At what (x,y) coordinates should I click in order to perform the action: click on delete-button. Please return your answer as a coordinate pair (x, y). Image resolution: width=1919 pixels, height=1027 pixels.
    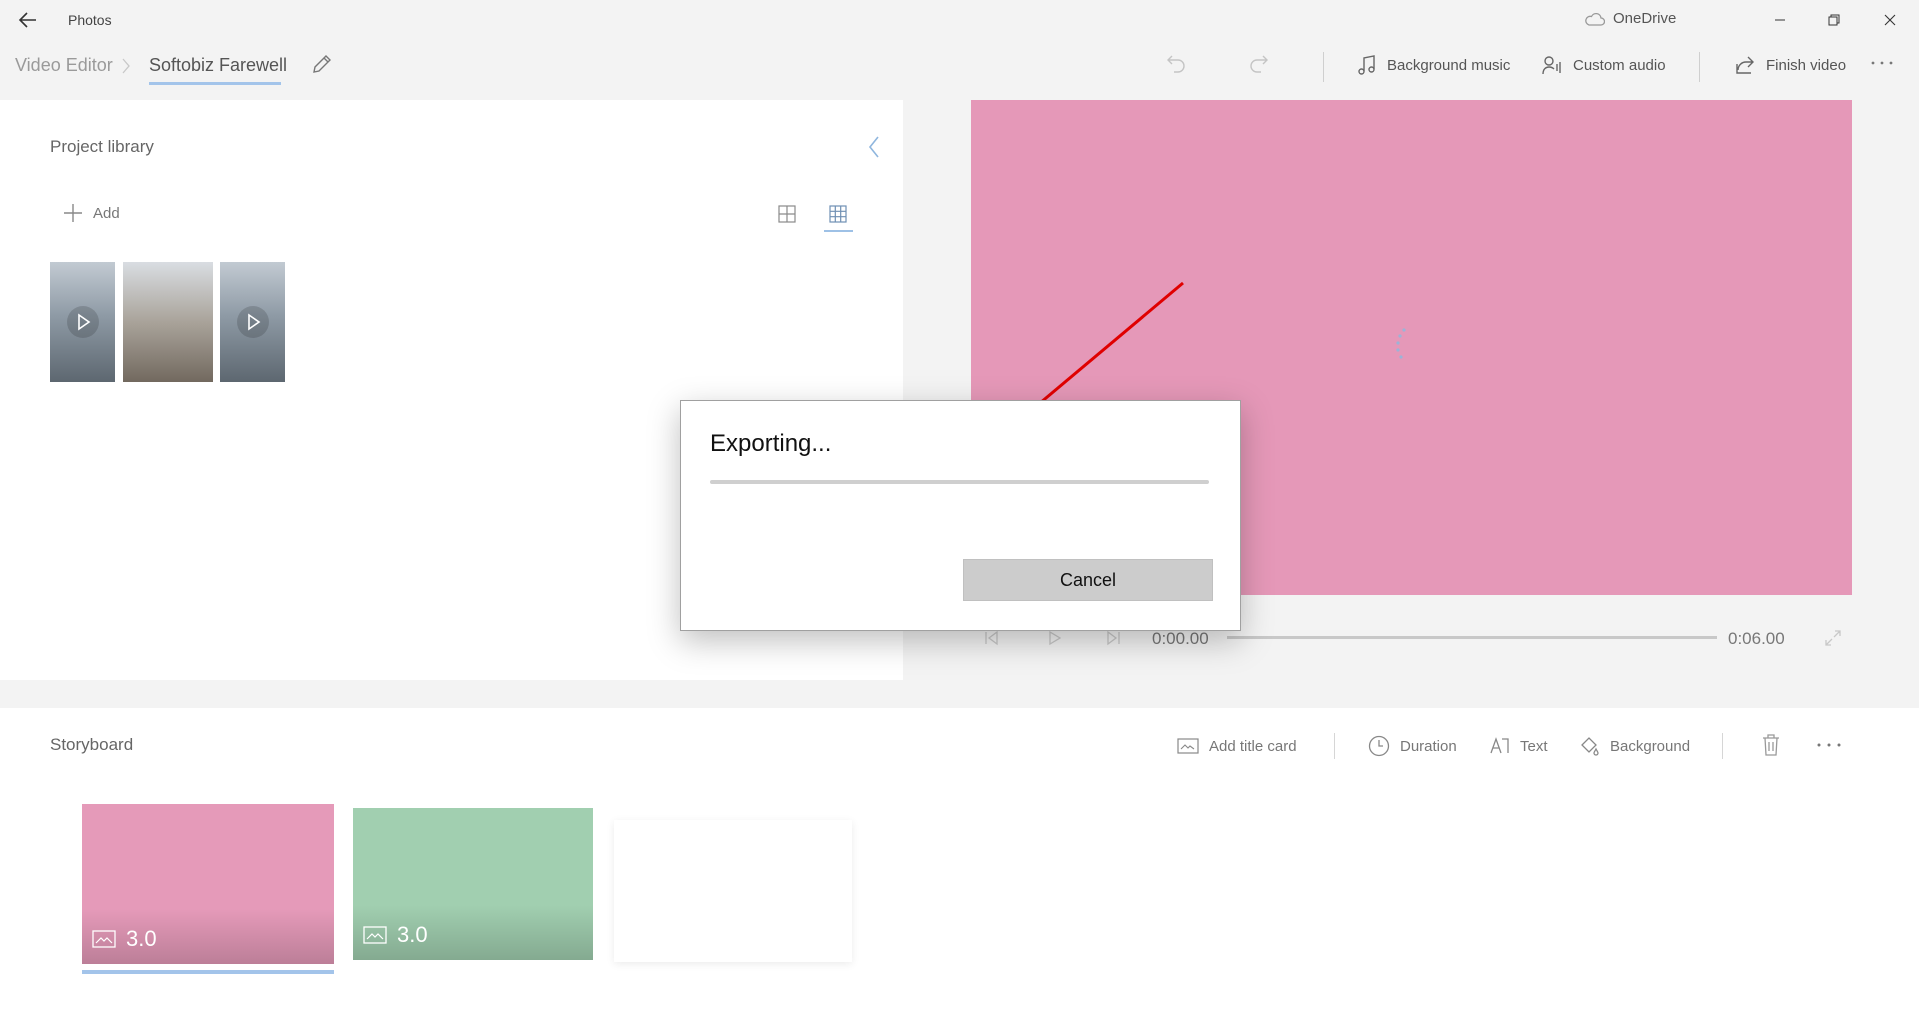
    Looking at the image, I should click on (1771, 745).